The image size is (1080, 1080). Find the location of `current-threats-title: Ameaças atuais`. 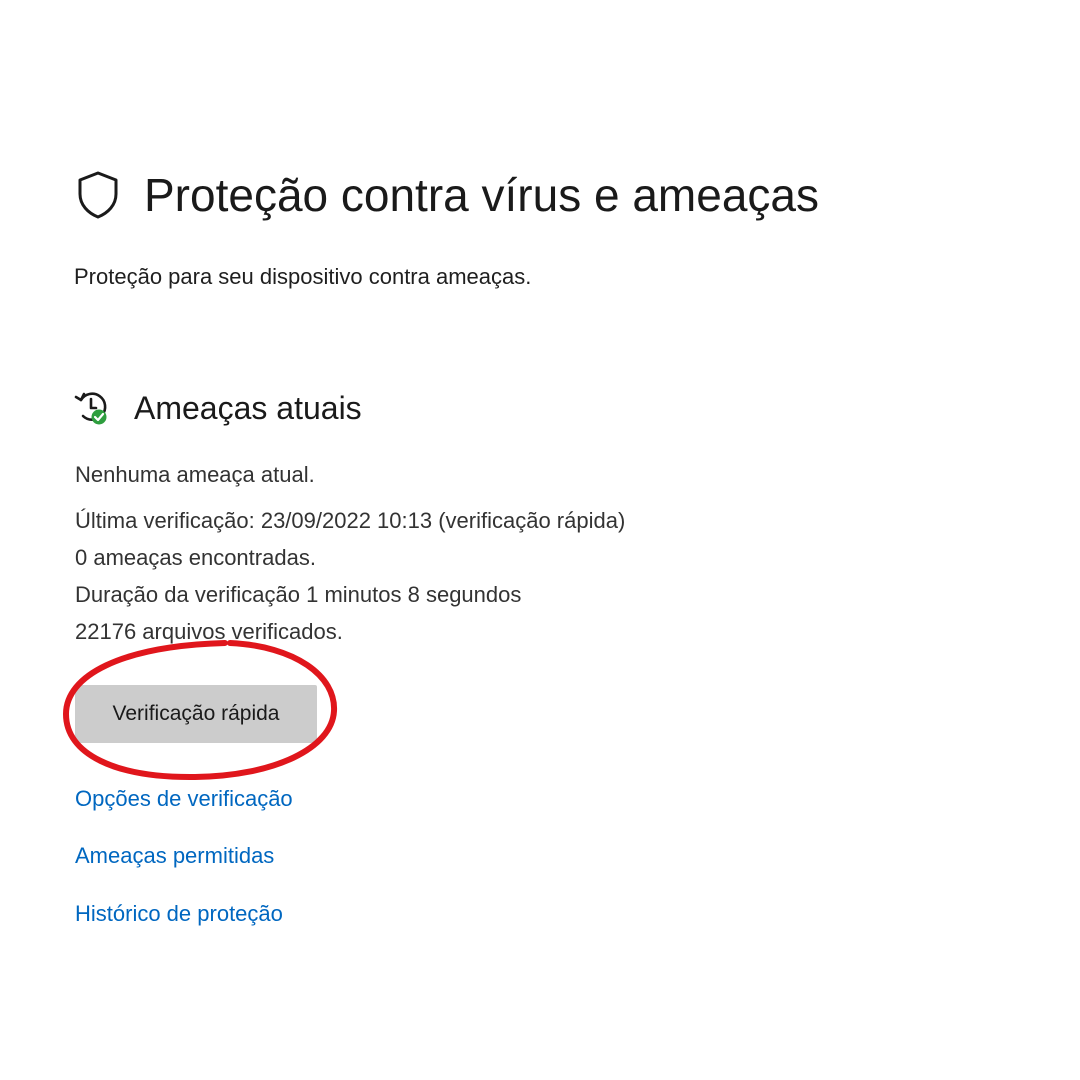

current-threats-title: Ameaças atuais is located at coordinates (248, 407).